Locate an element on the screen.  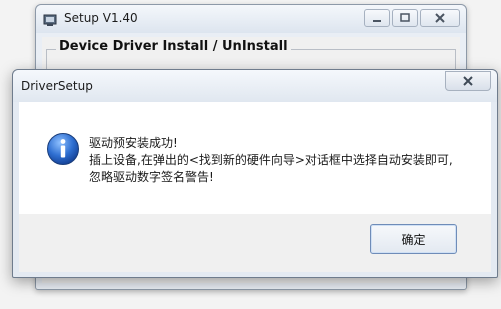
window-controls is located at coordinates (412, 18).